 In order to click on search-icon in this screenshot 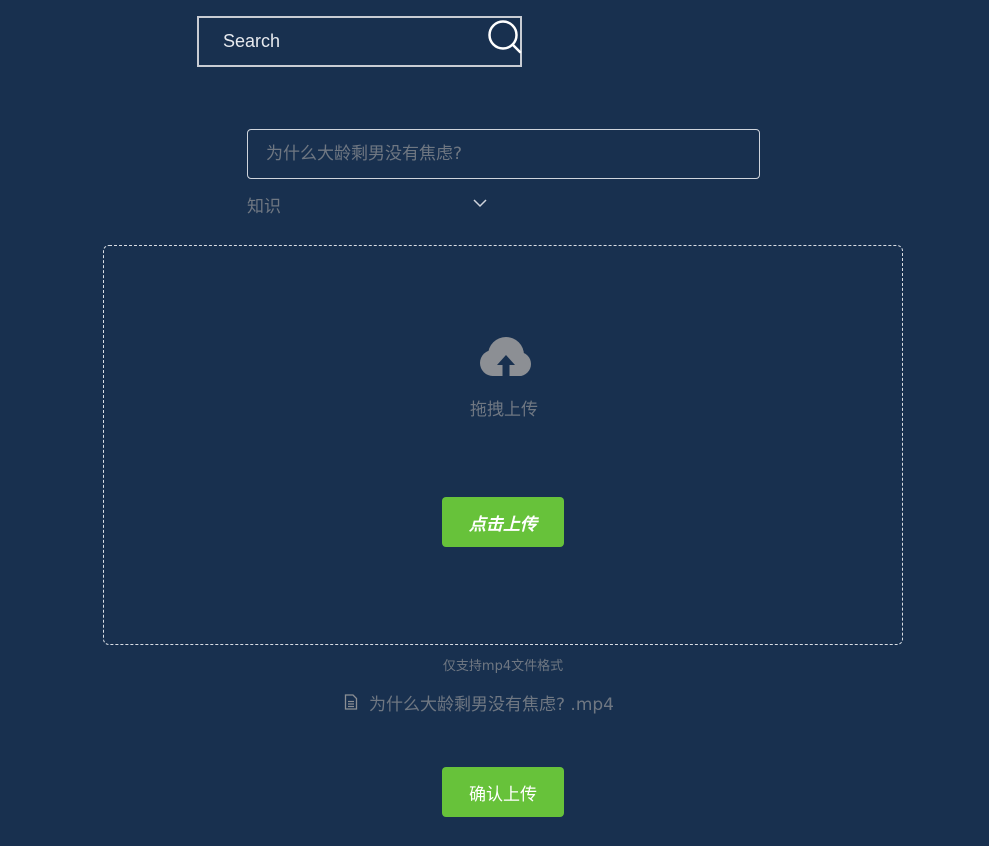, I will do `click(505, 37)`.